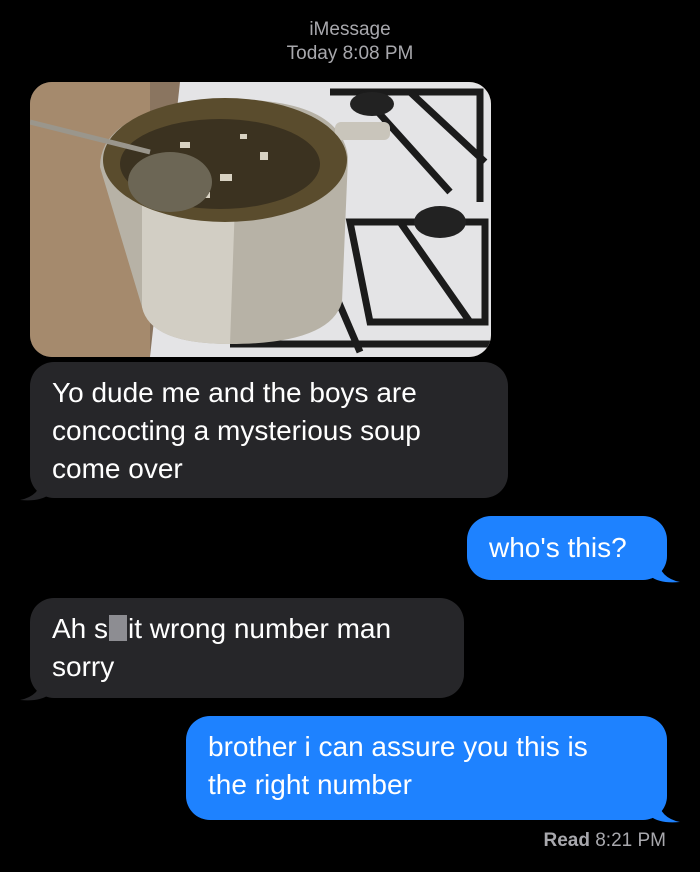 The width and height of the screenshot is (700, 872). I want to click on message-line: Yo dude me and the boys are, so click(234, 392).